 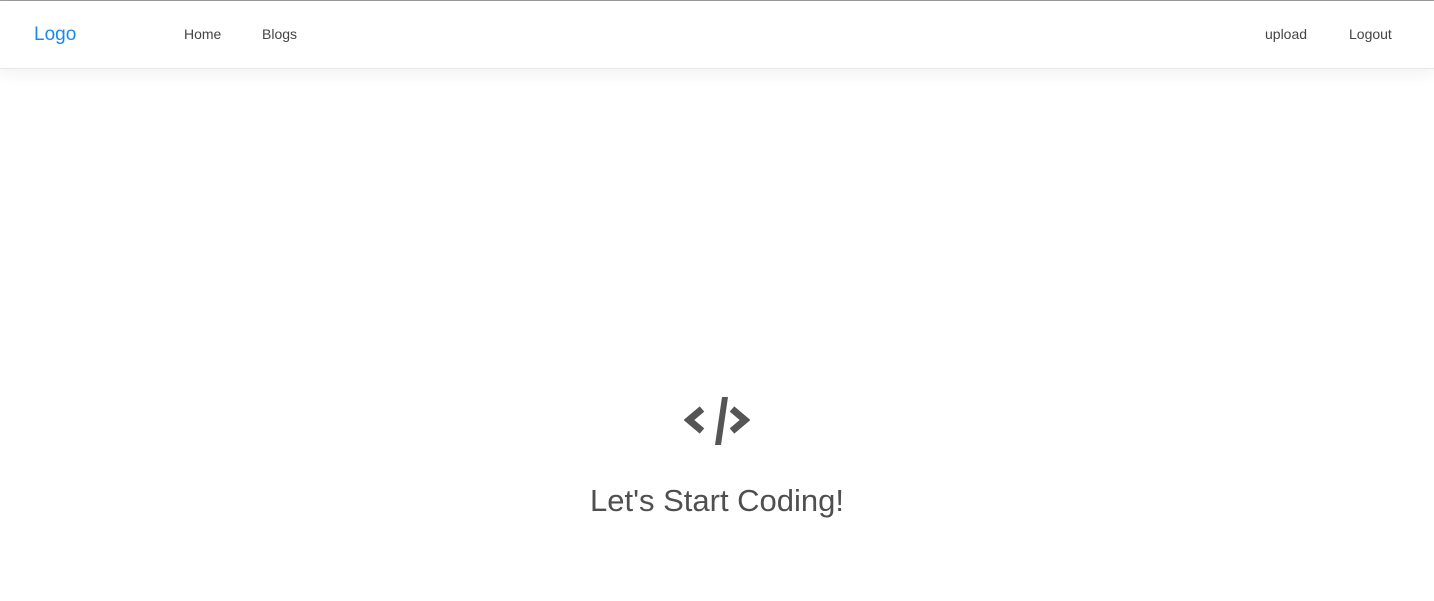 What do you see at coordinates (717, 421) in the screenshot?
I see `code-icon` at bounding box center [717, 421].